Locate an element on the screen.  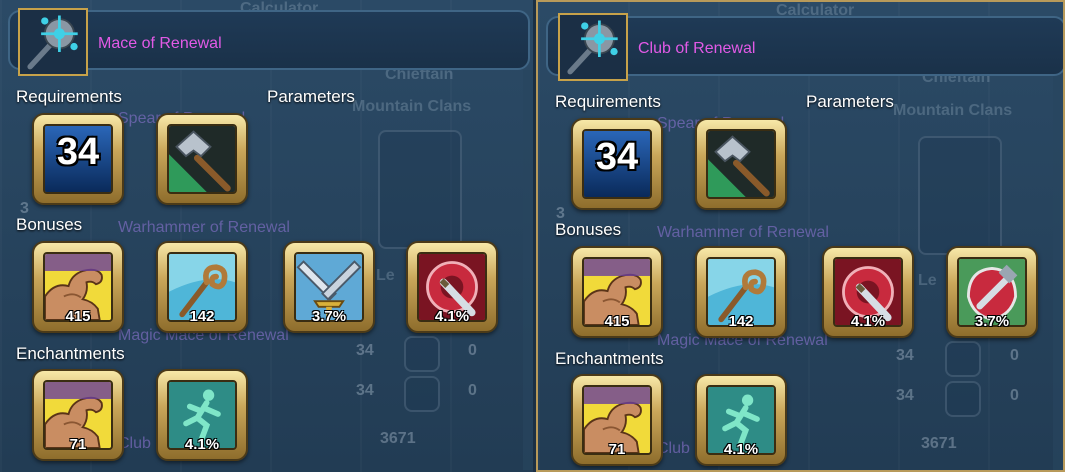
club-icon is located at coordinates (593, 47).